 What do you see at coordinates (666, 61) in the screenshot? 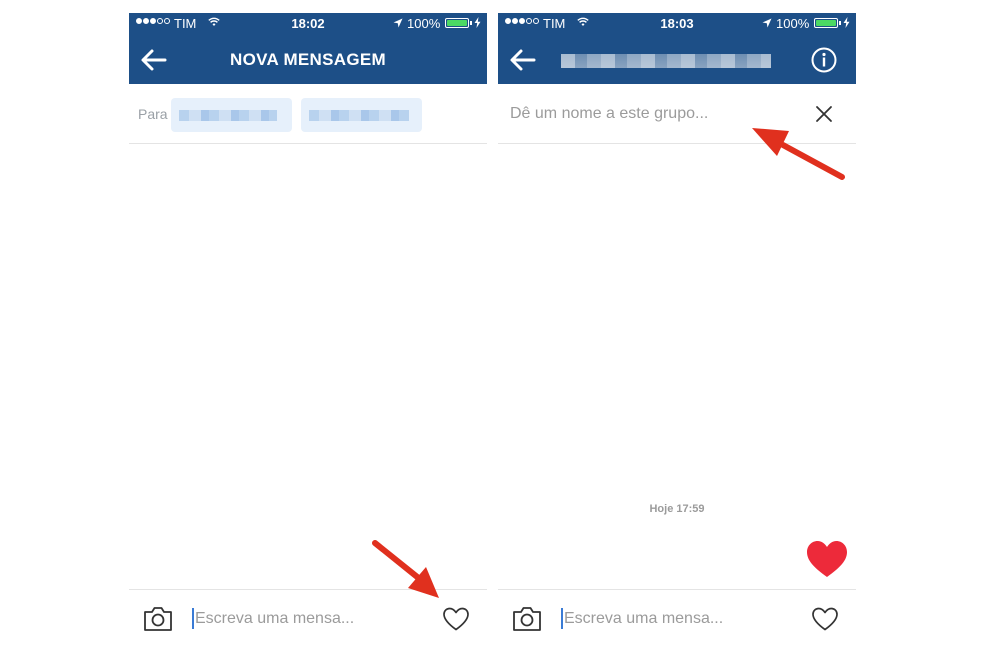
I see `redacted-group-title` at bounding box center [666, 61].